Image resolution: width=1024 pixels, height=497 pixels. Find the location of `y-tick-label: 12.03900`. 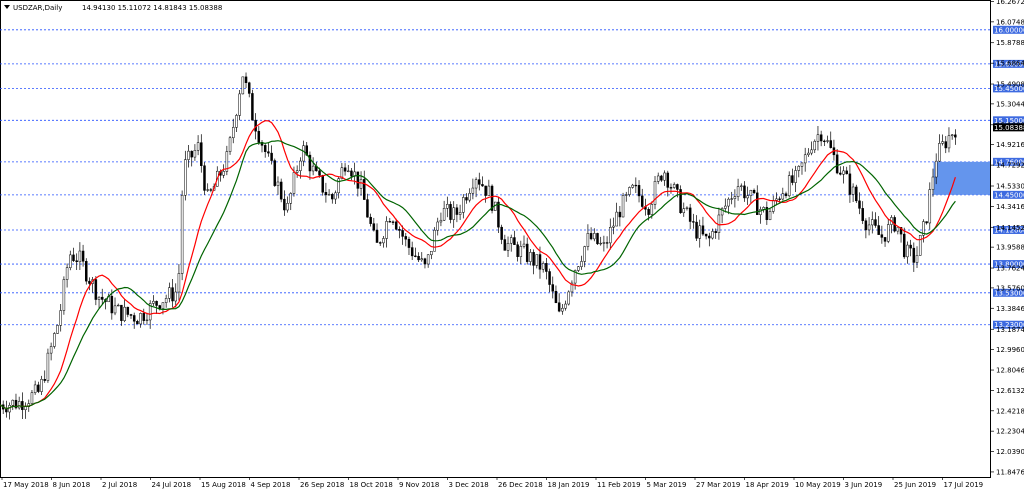

y-tick-label: 12.03900 is located at coordinates (1010, 452).